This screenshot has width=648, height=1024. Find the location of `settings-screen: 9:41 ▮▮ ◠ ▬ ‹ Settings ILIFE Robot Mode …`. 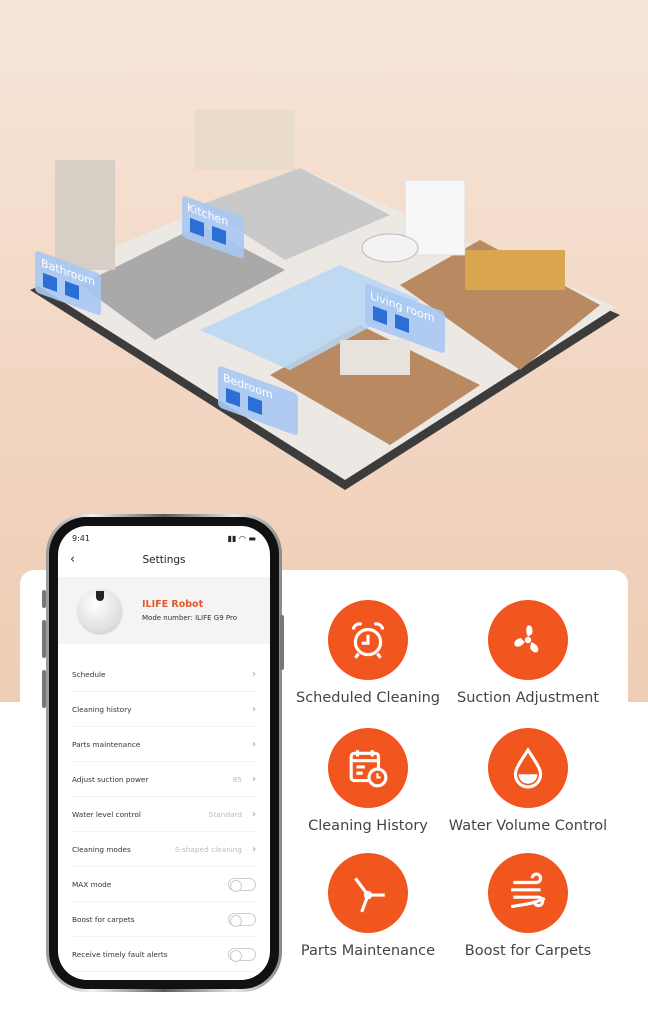

settings-screen: 9:41 ▮▮ ◠ ▬ ‹ Settings ILIFE Robot Mode … is located at coordinates (164, 753).